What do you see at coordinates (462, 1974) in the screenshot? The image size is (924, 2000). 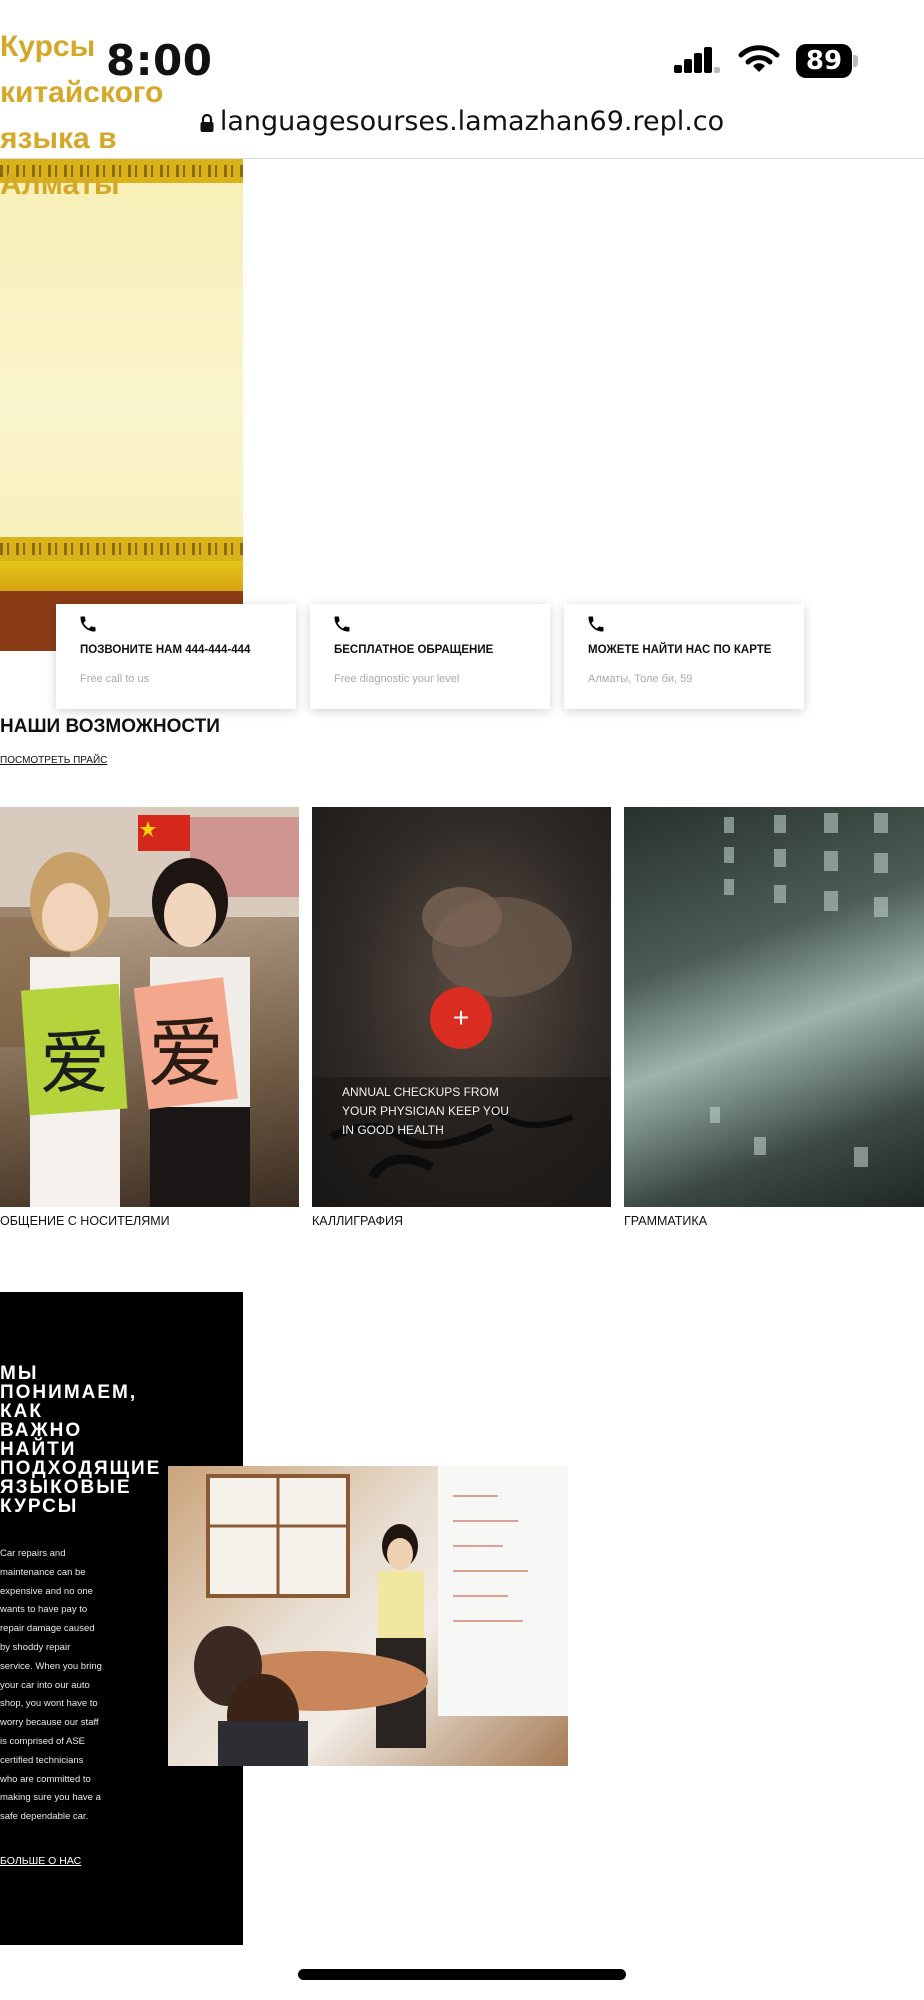 I see `home-indicator` at bounding box center [462, 1974].